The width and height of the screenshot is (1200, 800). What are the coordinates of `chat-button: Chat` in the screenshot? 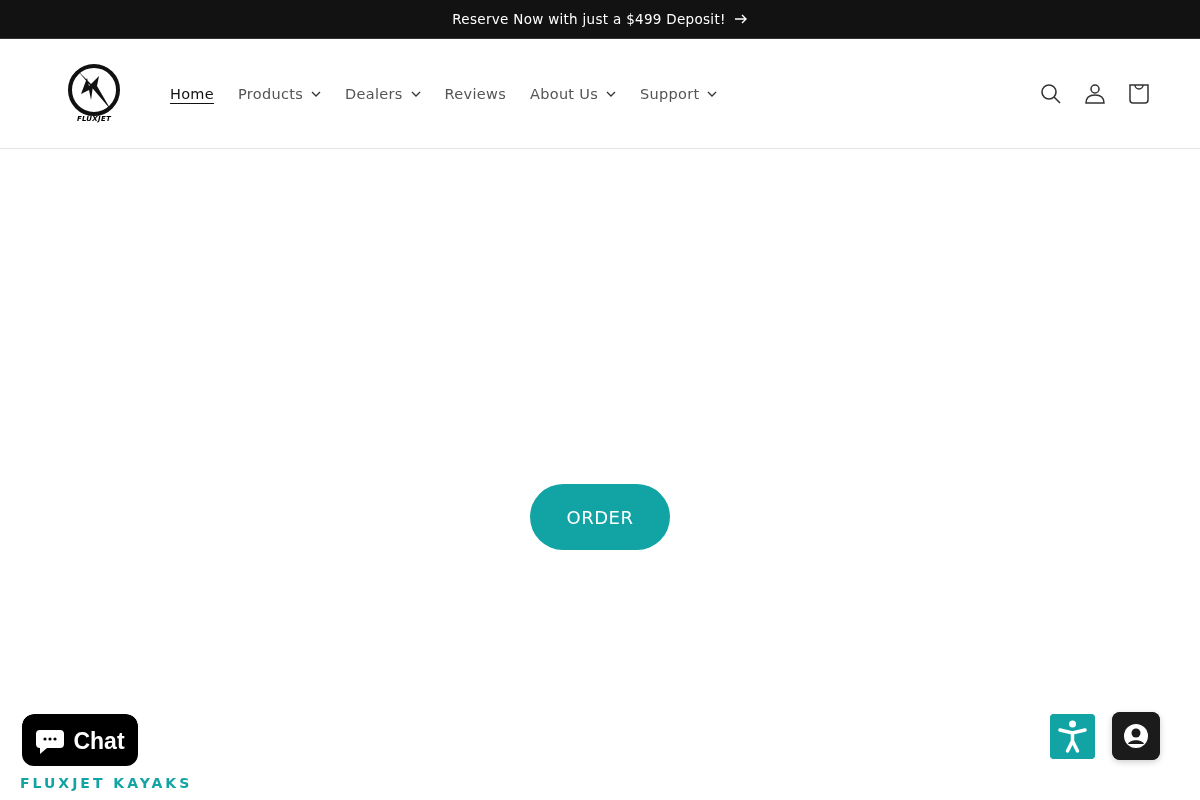 It's located at (80, 740).